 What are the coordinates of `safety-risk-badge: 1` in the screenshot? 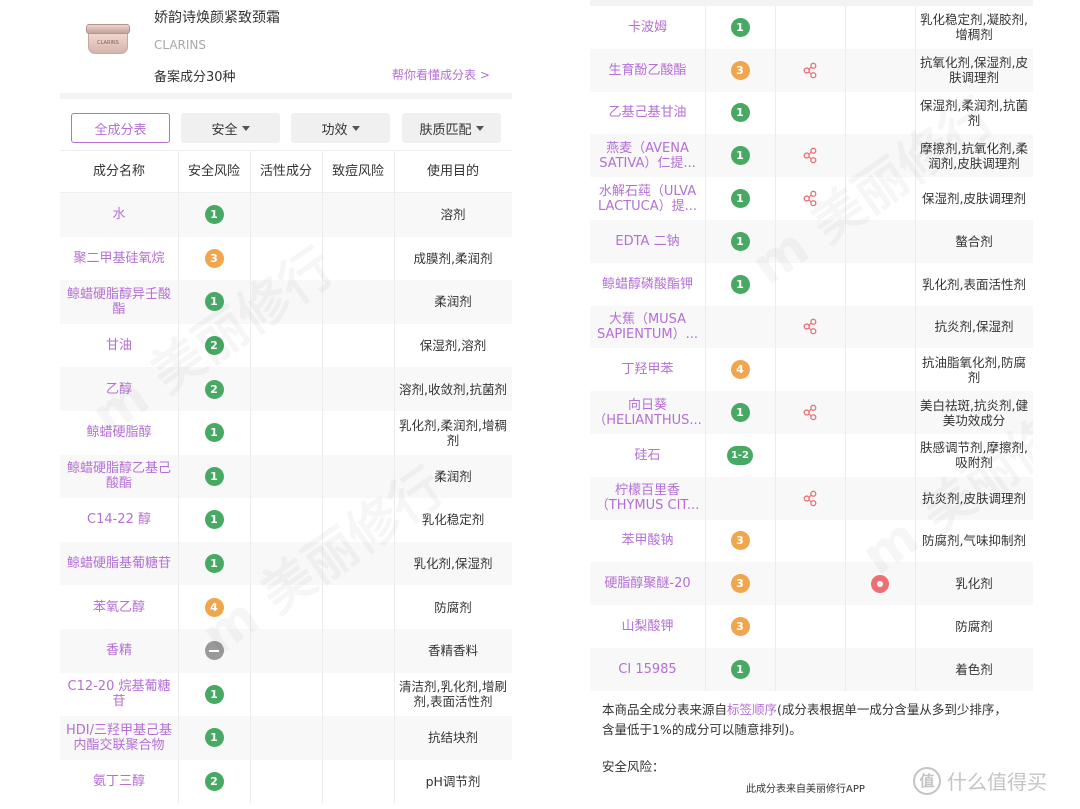 It's located at (740, 413).